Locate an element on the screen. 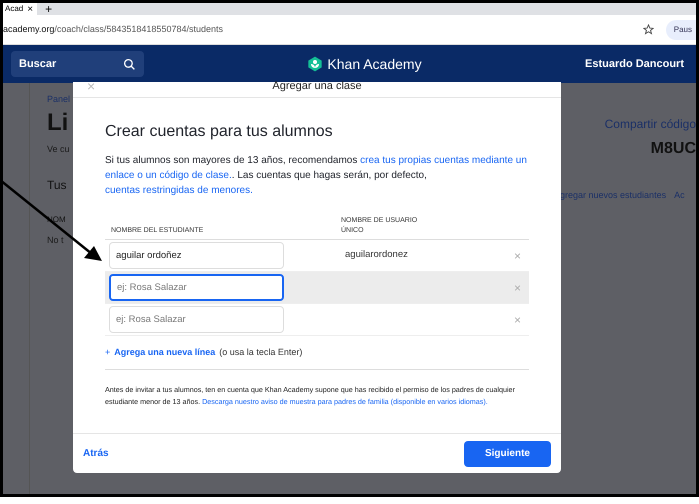 This screenshot has width=699, height=504. page-text: M8UC is located at coordinates (673, 149).